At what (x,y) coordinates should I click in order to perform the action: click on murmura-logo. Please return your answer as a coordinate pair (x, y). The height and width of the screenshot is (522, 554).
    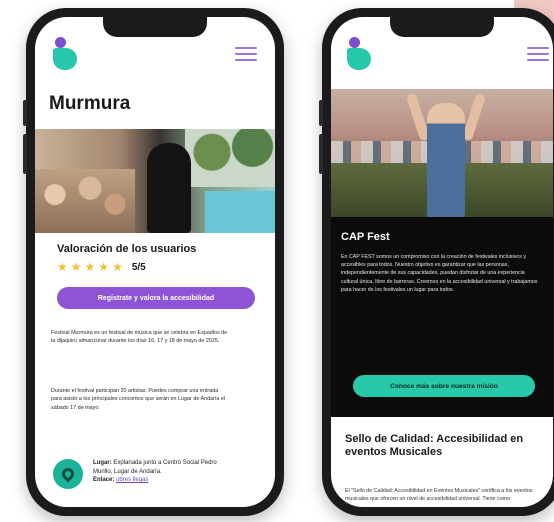
    Looking at the image, I should click on (66, 54).